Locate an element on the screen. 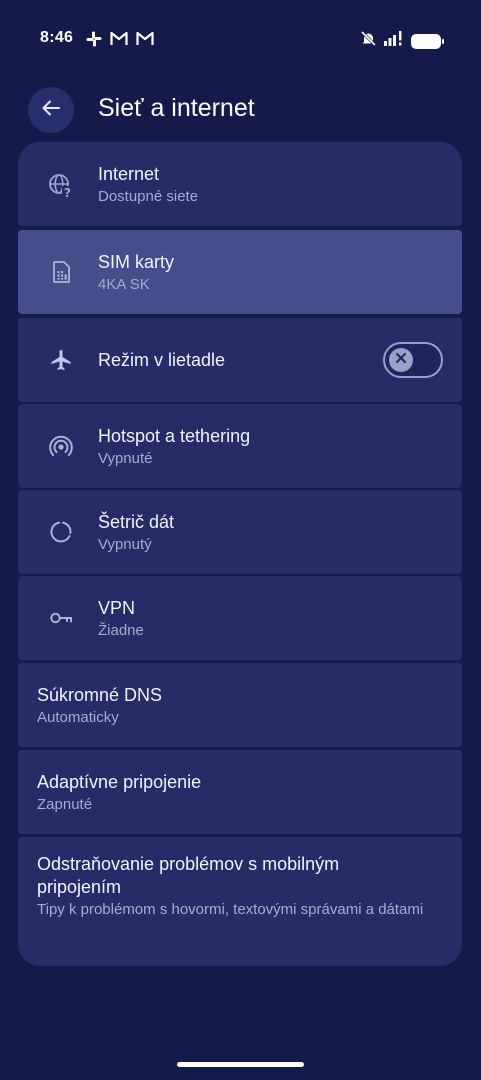 This screenshot has width=481, height=1080. globe-question-icon: ? is located at coordinates (61, 185).